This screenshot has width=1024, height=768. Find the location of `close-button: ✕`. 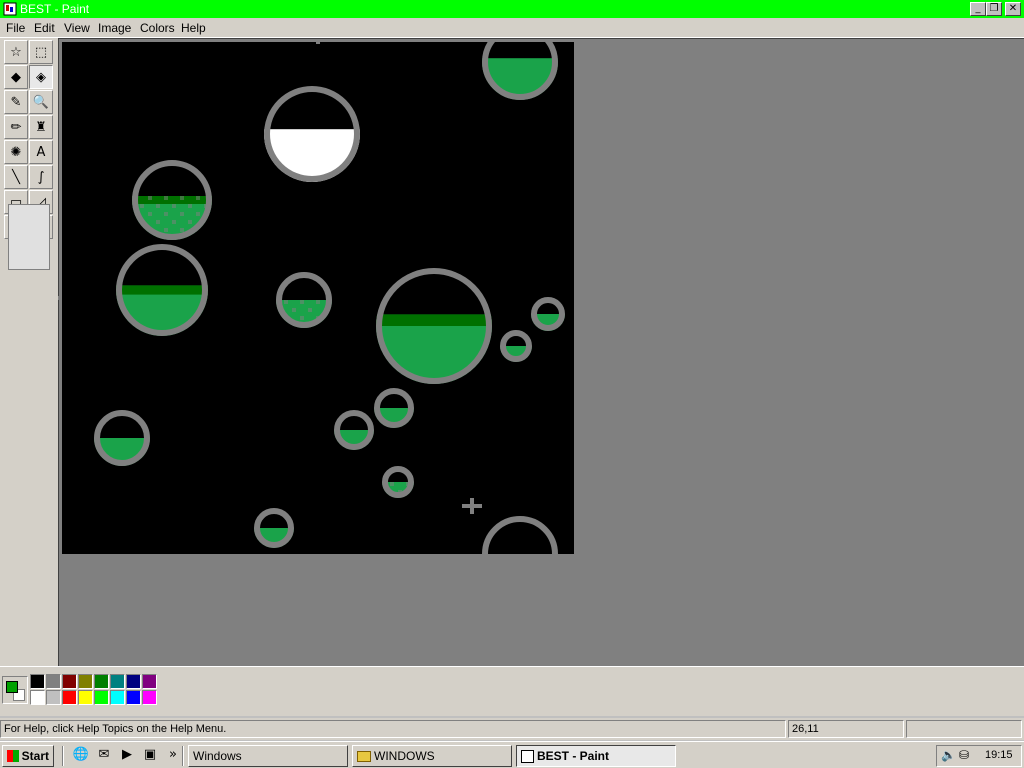

close-button: ✕ is located at coordinates (1013, 9).